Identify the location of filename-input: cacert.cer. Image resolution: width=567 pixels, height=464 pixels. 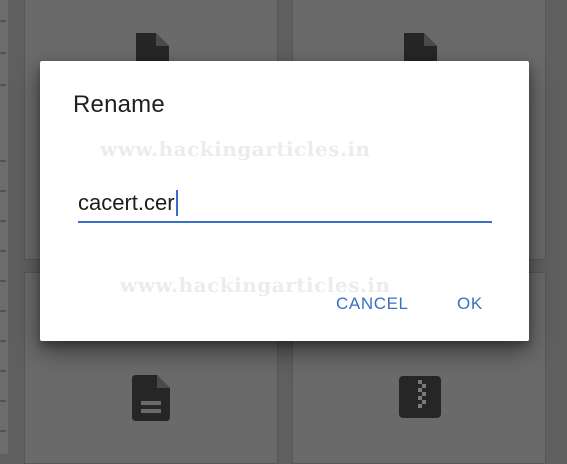
(285, 204).